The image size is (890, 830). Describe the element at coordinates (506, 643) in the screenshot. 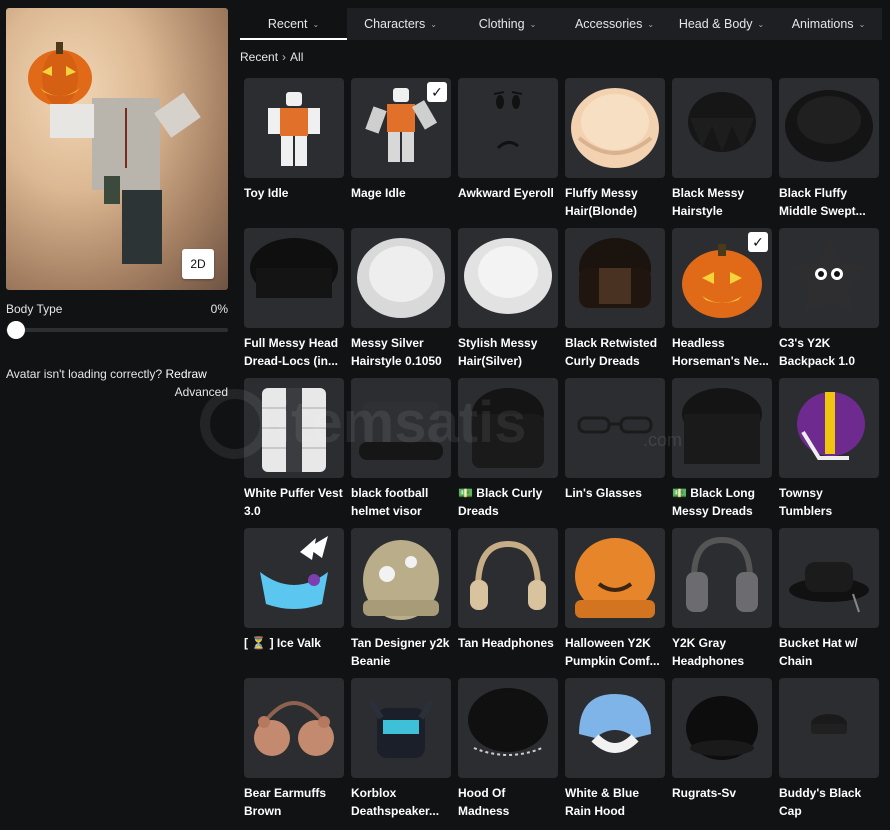

I see `item-name: Tan Headphones` at that location.